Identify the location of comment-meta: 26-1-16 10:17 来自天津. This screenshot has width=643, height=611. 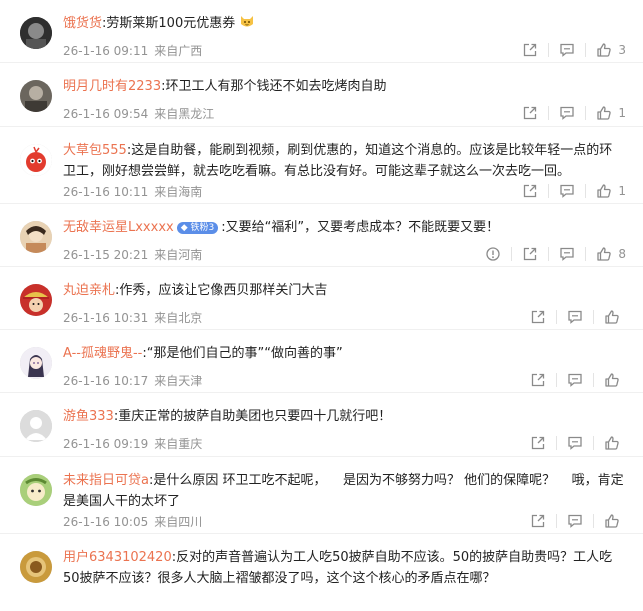
(135, 380).